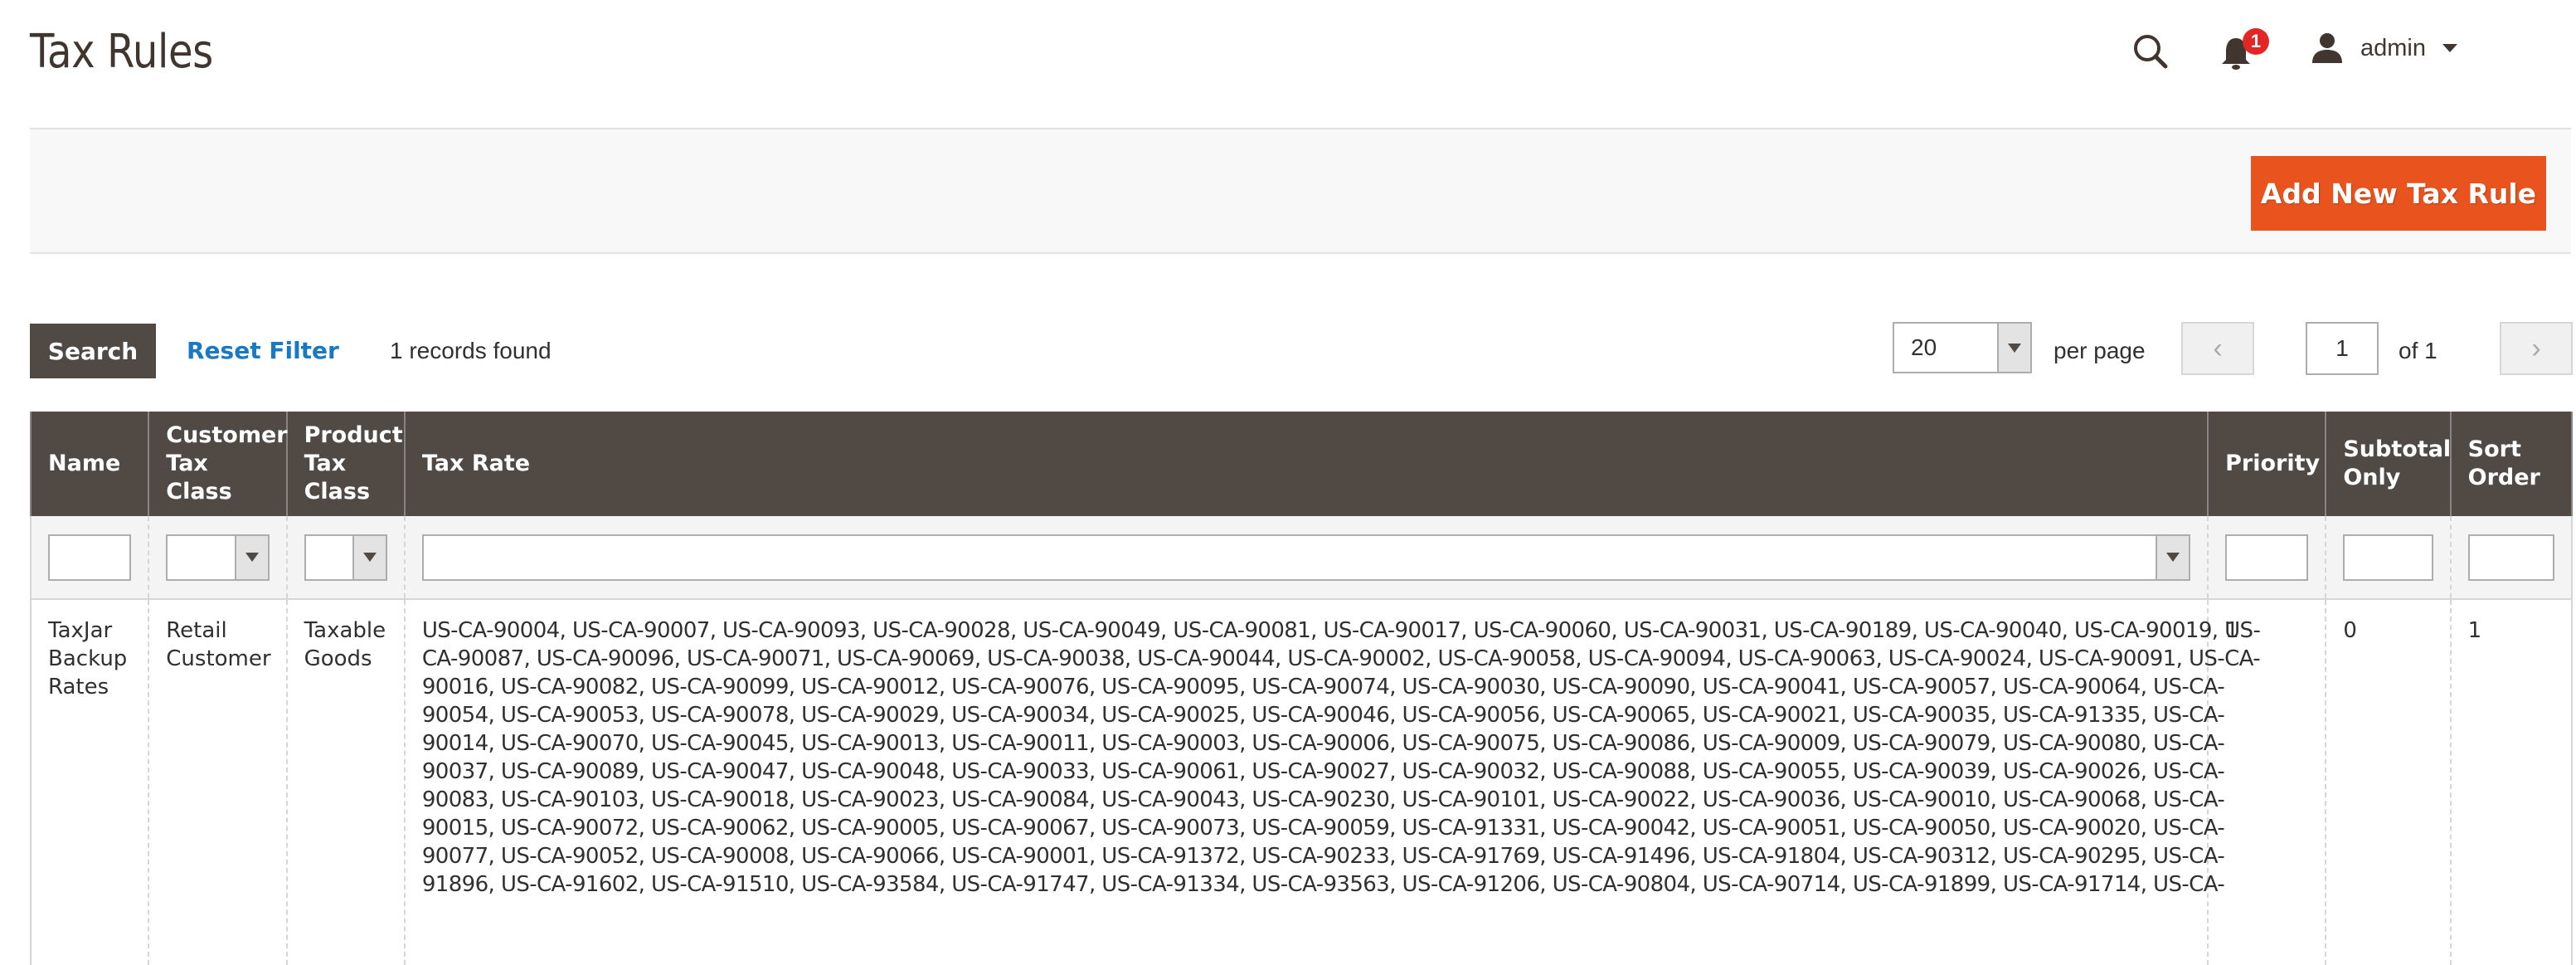  I want to click on column-header-subtotal-only: Subtotal Only, so click(2388, 464).